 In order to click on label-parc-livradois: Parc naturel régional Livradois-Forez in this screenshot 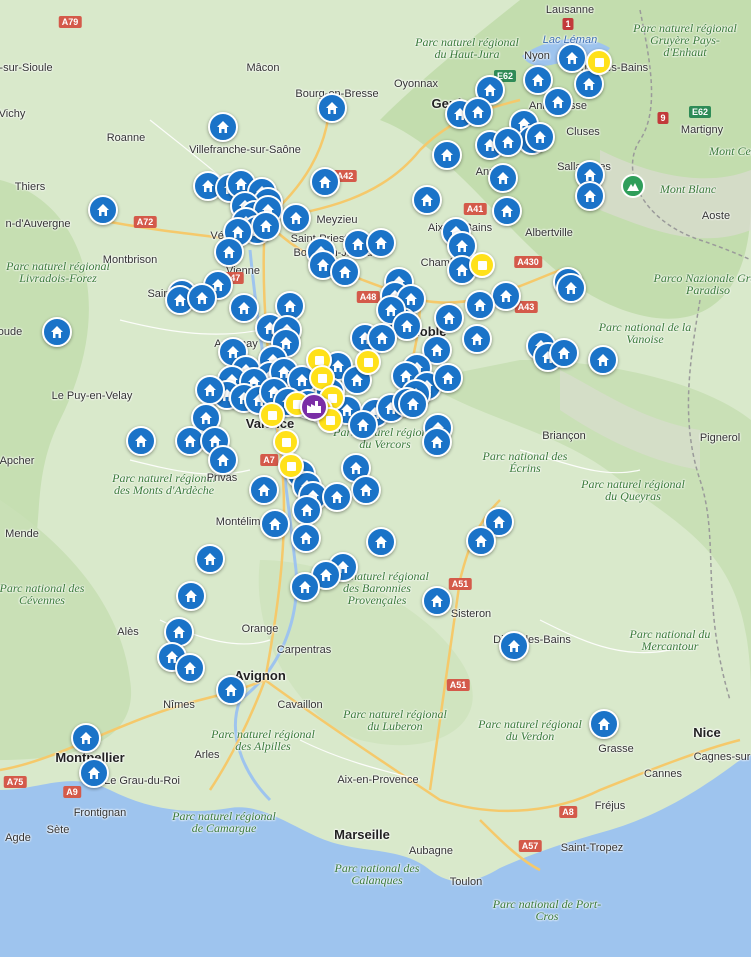, I will do `click(58, 272)`.